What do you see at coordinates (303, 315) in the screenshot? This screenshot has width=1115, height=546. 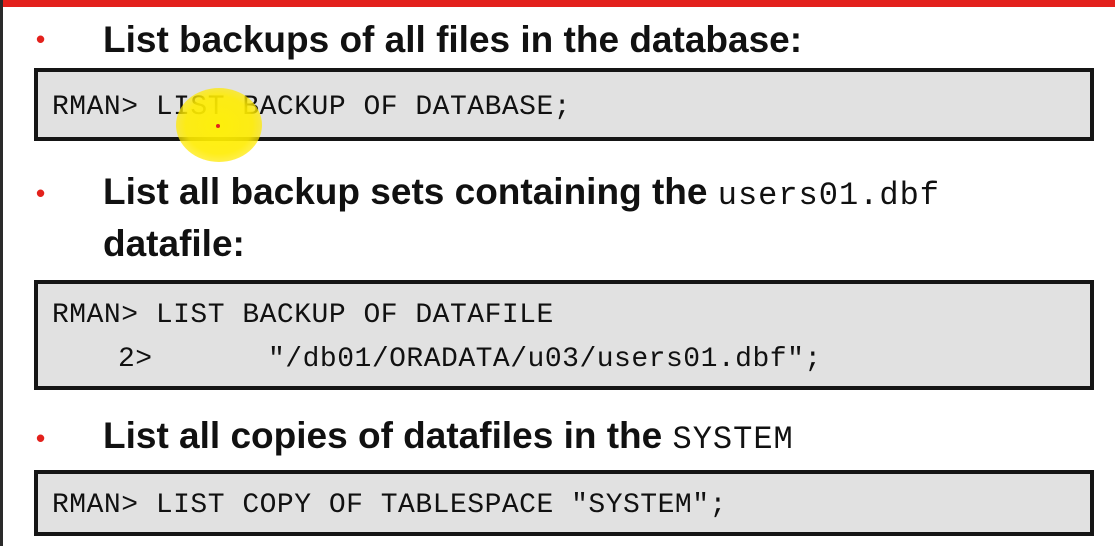 I see `code-line: RMAN> LIST BACKUP OF DATAFILE` at bounding box center [303, 315].